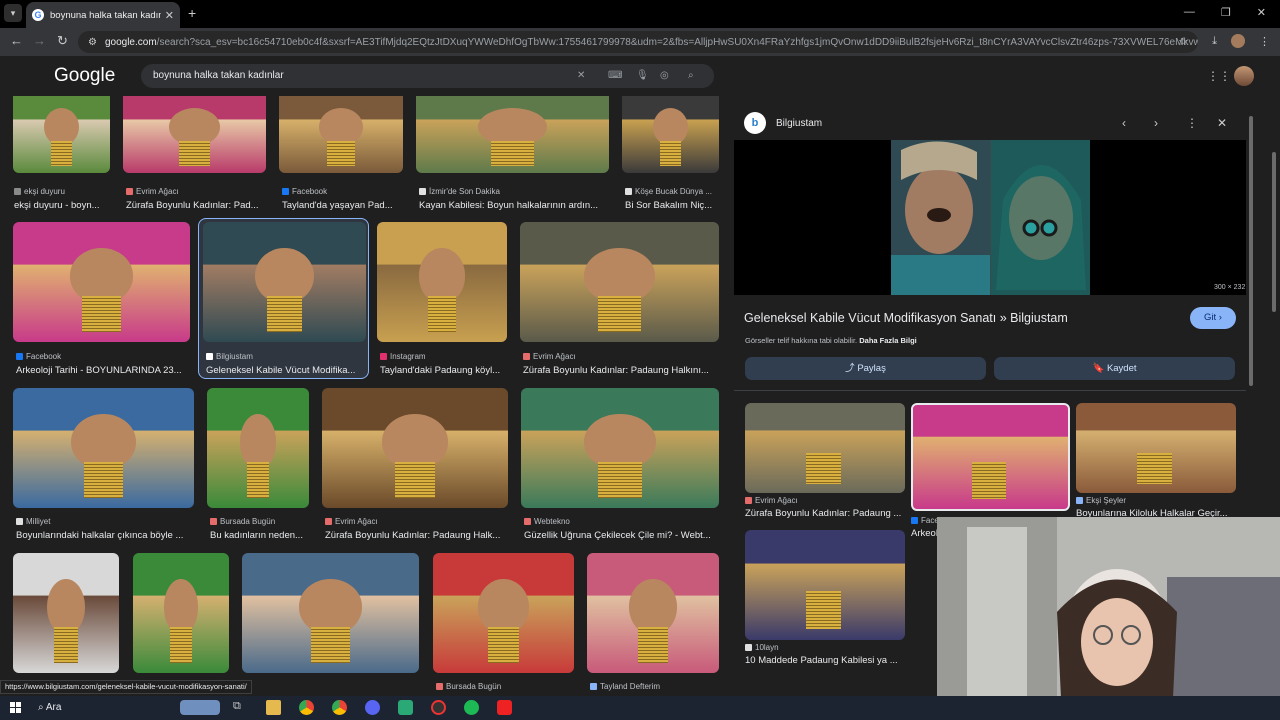 The height and width of the screenshot is (720, 1280). Describe the element at coordinates (888, 340) in the screenshot. I see `more-info-link: Daha Fazla Bilgi` at that location.